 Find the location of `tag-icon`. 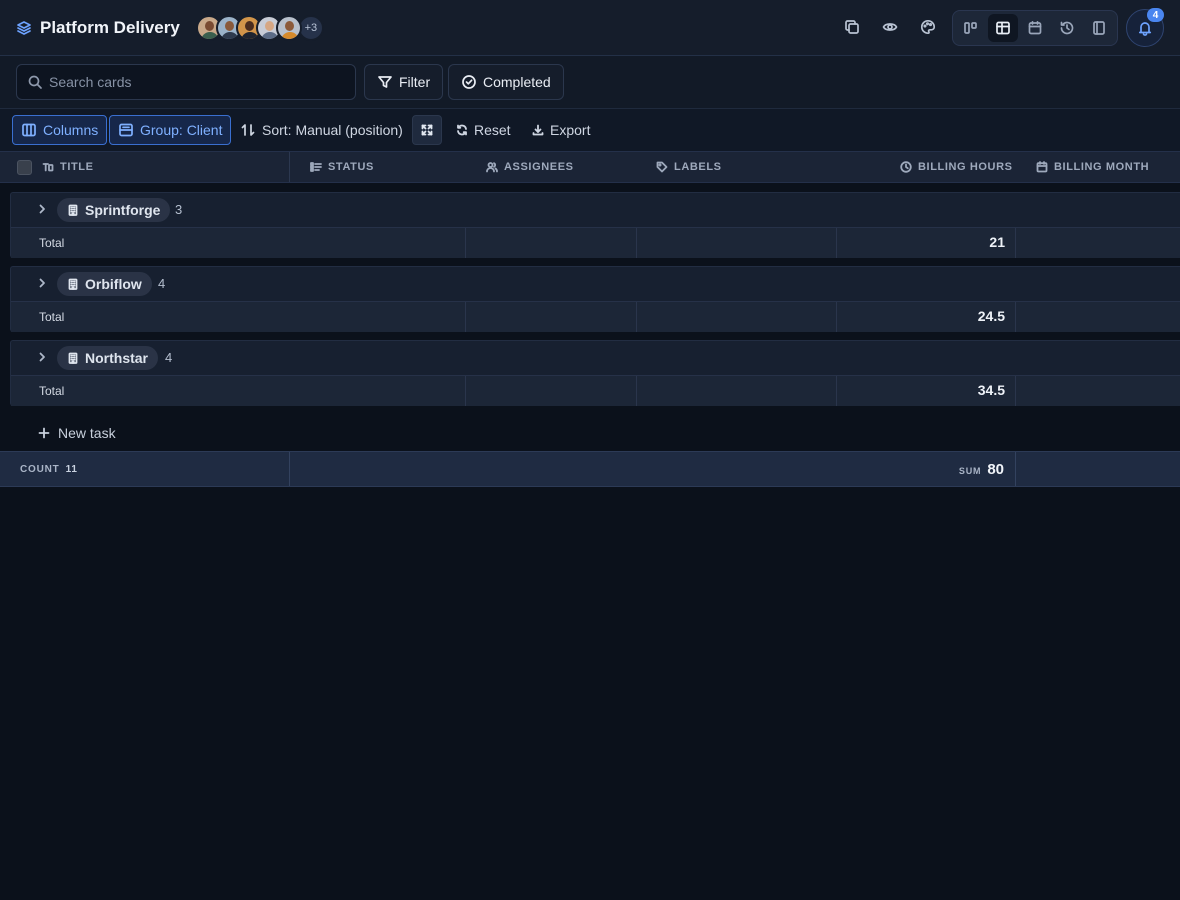

tag-icon is located at coordinates (662, 167).